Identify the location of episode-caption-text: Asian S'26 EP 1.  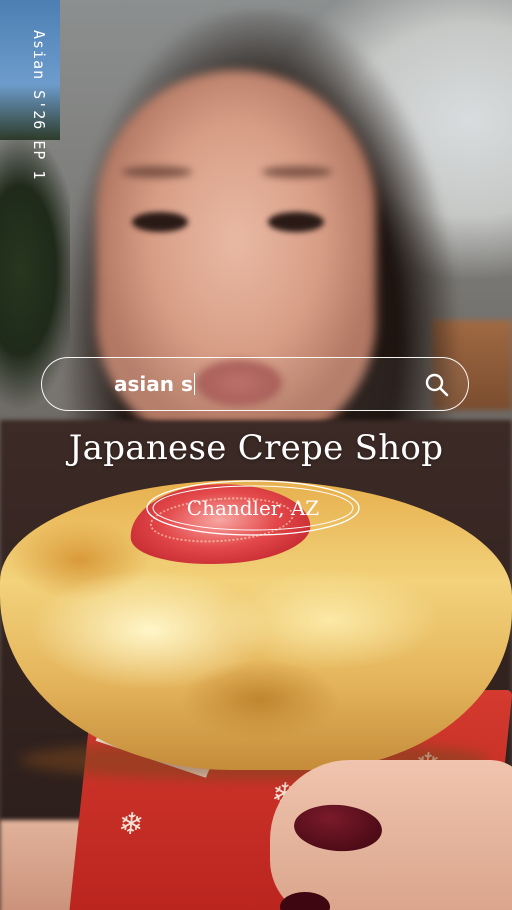
(39, 105).